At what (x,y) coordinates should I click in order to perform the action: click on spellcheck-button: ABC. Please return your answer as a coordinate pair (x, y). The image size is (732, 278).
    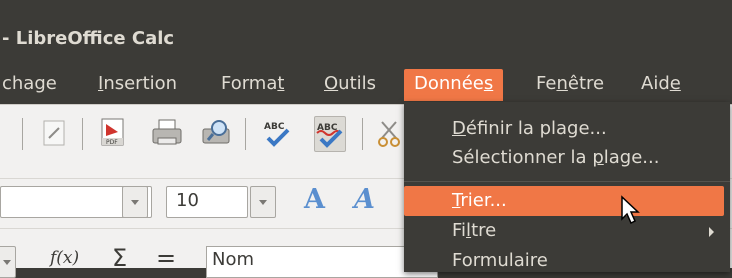
    Looking at the image, I should click on (277, 133).